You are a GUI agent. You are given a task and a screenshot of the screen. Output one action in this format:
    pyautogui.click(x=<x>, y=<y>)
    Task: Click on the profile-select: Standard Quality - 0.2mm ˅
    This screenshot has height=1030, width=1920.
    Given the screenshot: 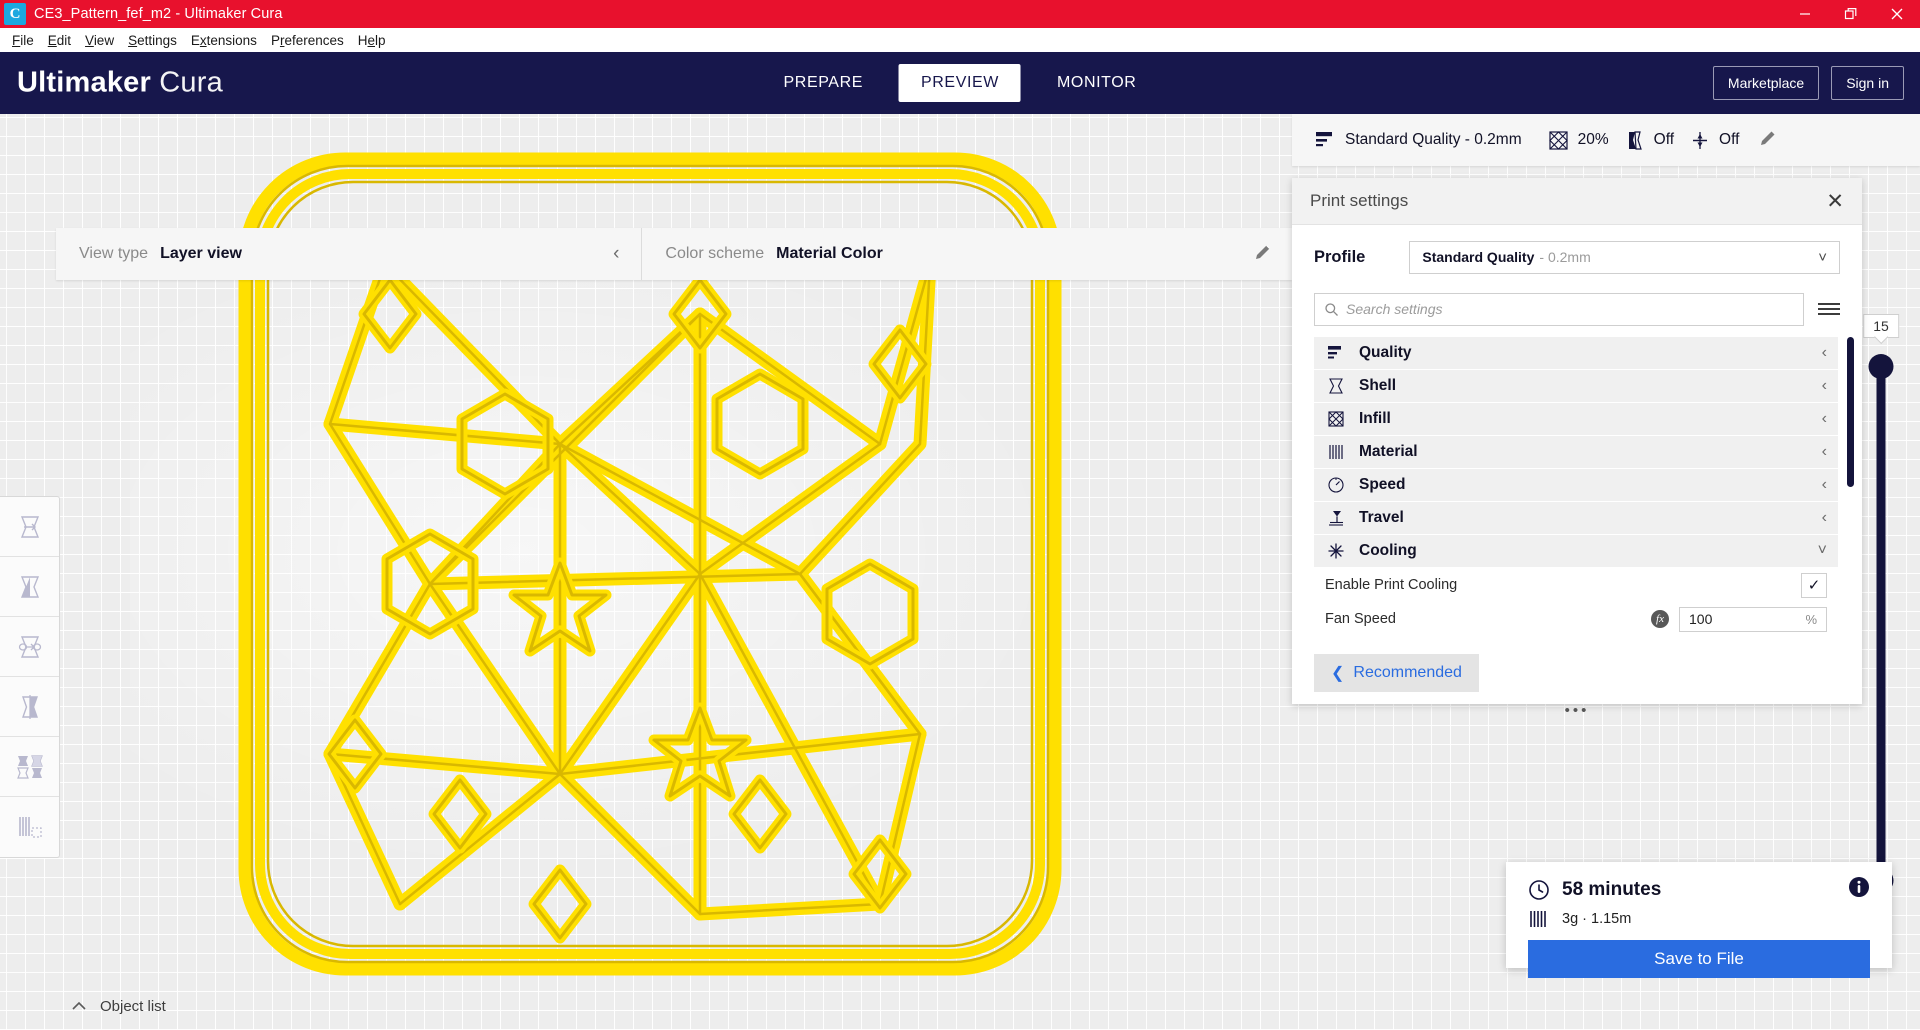 What is the action you would take?
    pyautogui.click(x=1624, y=257)
    